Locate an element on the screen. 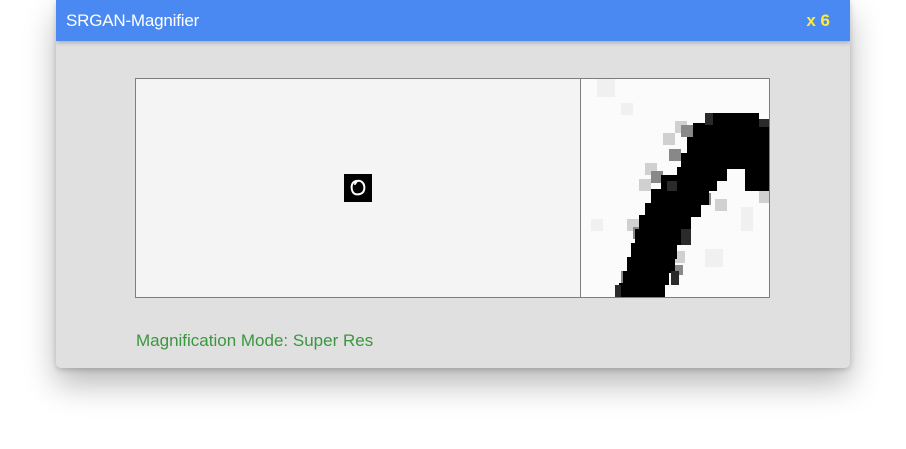 The width and height of the screenshot is (906, 449). magnified-view is located at coordinates (675, 188).